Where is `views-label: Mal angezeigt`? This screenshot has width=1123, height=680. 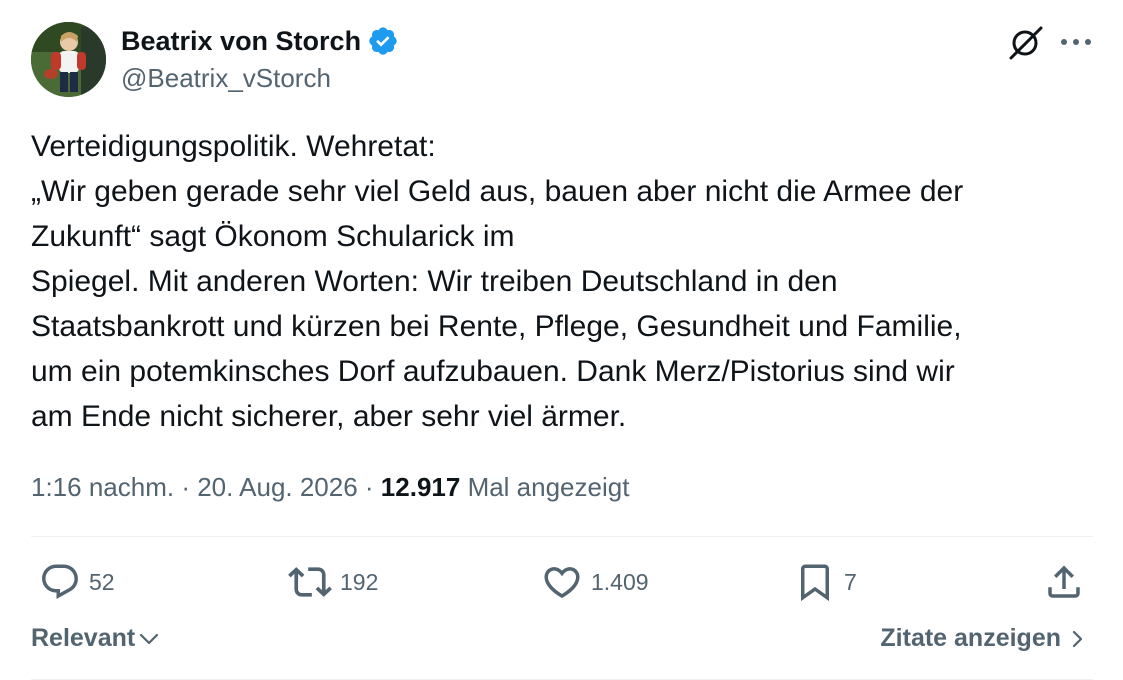
views-label: Mal angezeigt is located at coordinates (548, 487).